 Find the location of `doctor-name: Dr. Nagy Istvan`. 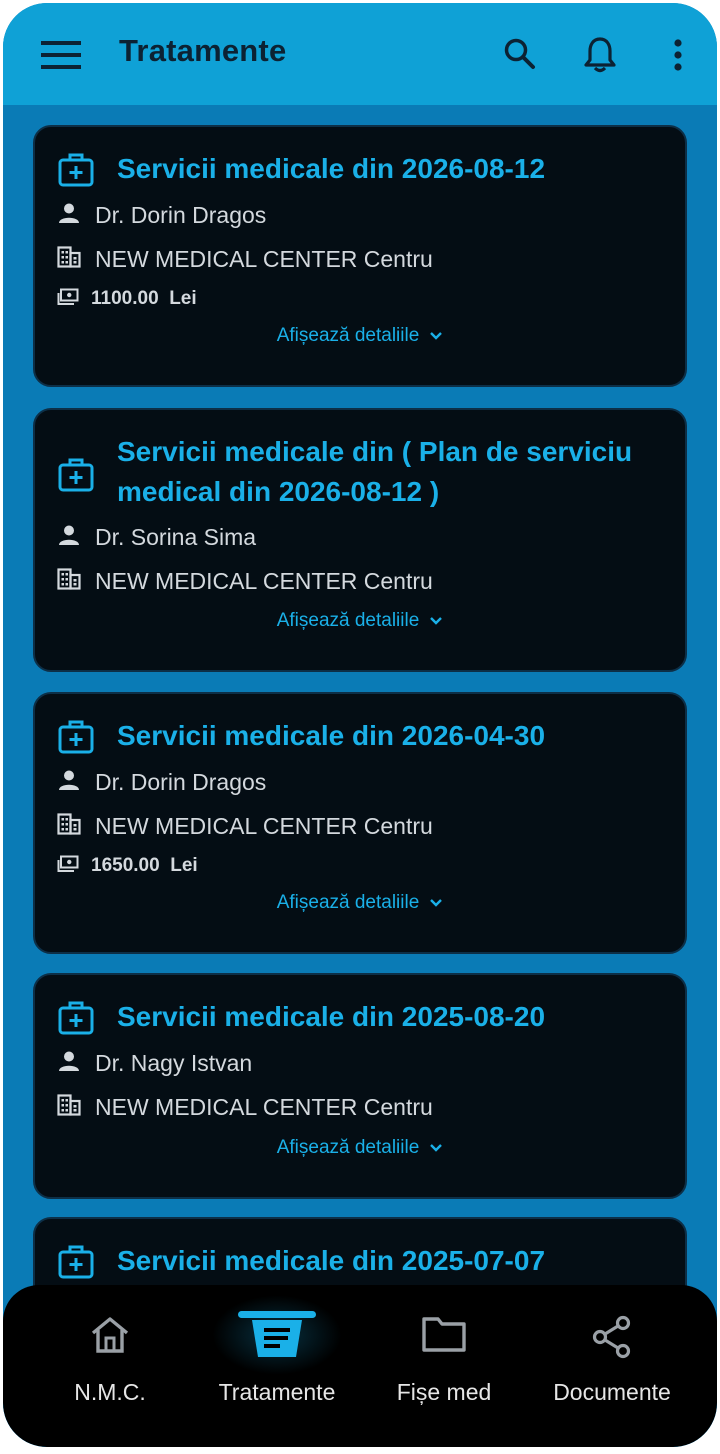

doctor-name: Dr. Nagy Istvan is located at coordinates (174, 1062).